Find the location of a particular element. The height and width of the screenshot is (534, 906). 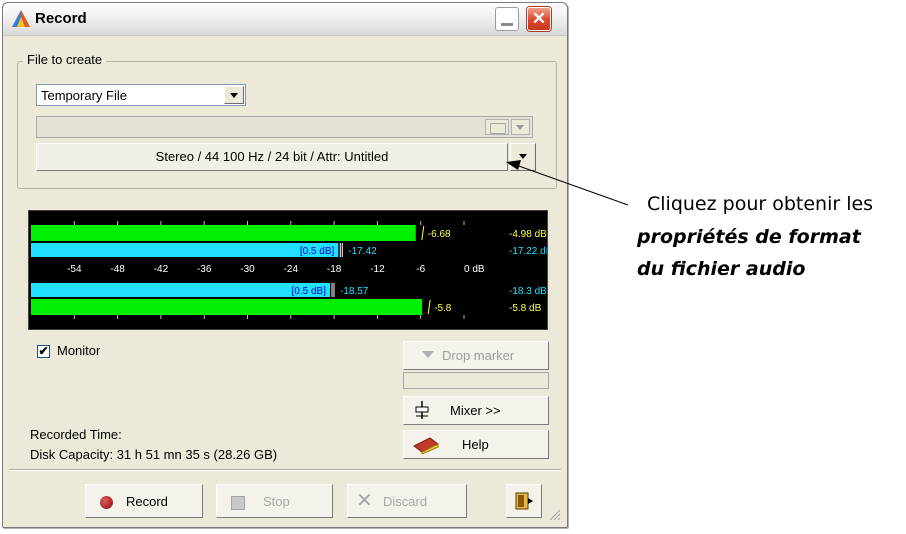

monitor-label: Monitor is located at coordinates (79, 350).